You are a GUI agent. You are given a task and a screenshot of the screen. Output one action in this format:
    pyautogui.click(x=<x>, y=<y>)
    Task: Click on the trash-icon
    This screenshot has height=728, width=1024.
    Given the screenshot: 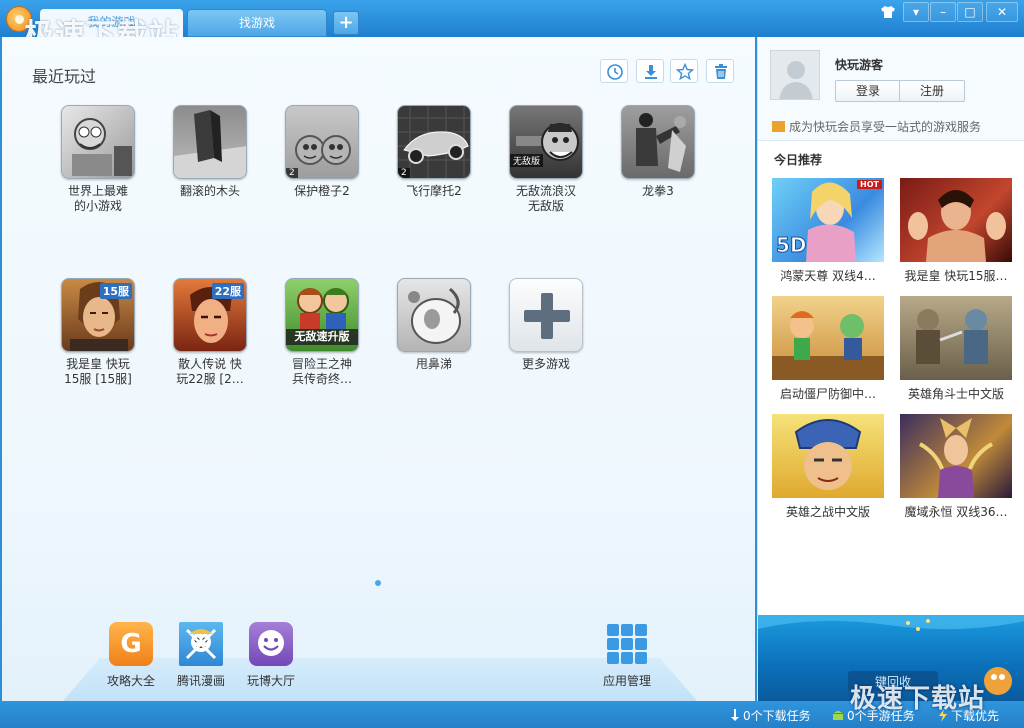 What is the action you would take?
    pyautogui.click(x=721, y=71)
    